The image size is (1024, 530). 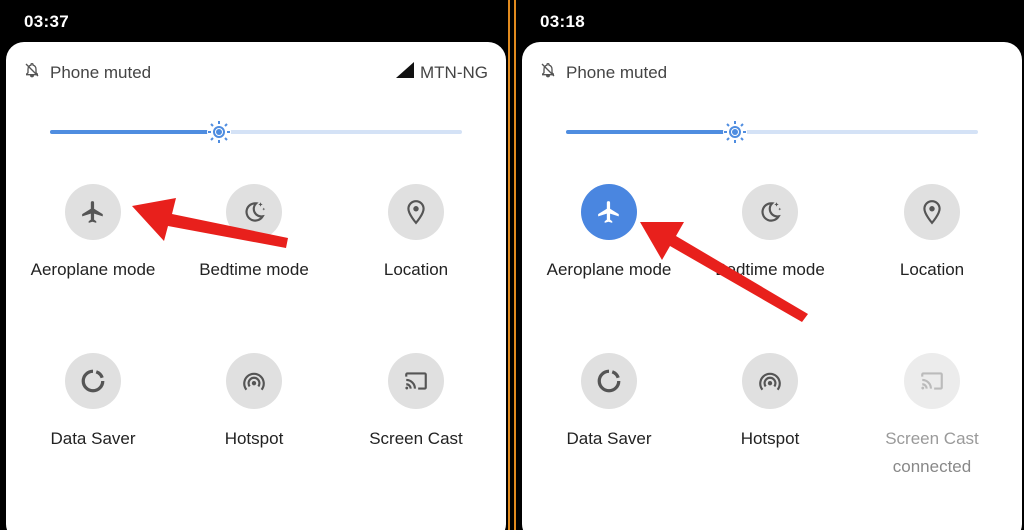 What do you see at coordinates (772, 73) in the screenshot?
I see `panel-status-row: Phone muted` at bounding box center [772, 73].